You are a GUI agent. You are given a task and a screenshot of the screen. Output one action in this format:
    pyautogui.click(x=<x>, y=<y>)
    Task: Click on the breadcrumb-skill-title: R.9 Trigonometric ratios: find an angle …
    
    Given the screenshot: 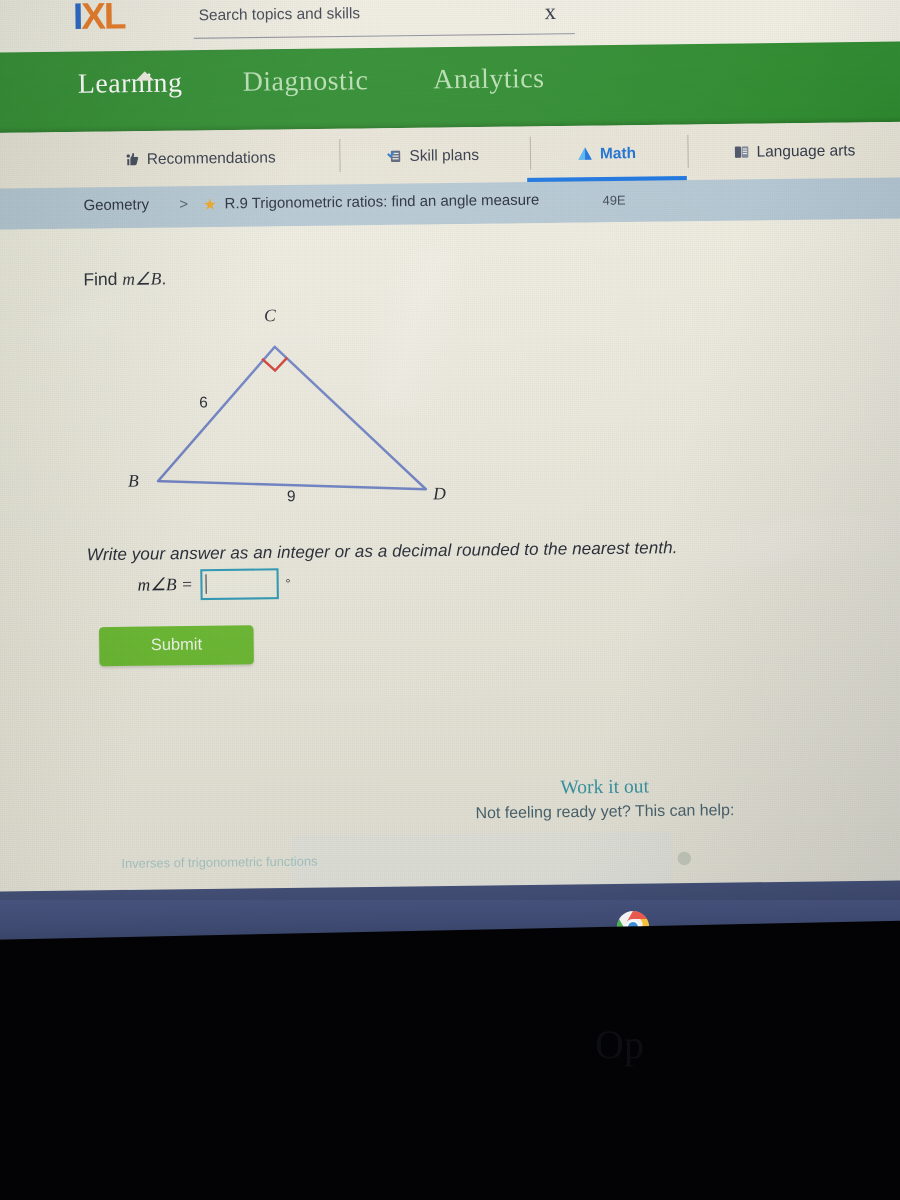 What is the action you would take?
    pyautogui.click(x=382, y=202)
    